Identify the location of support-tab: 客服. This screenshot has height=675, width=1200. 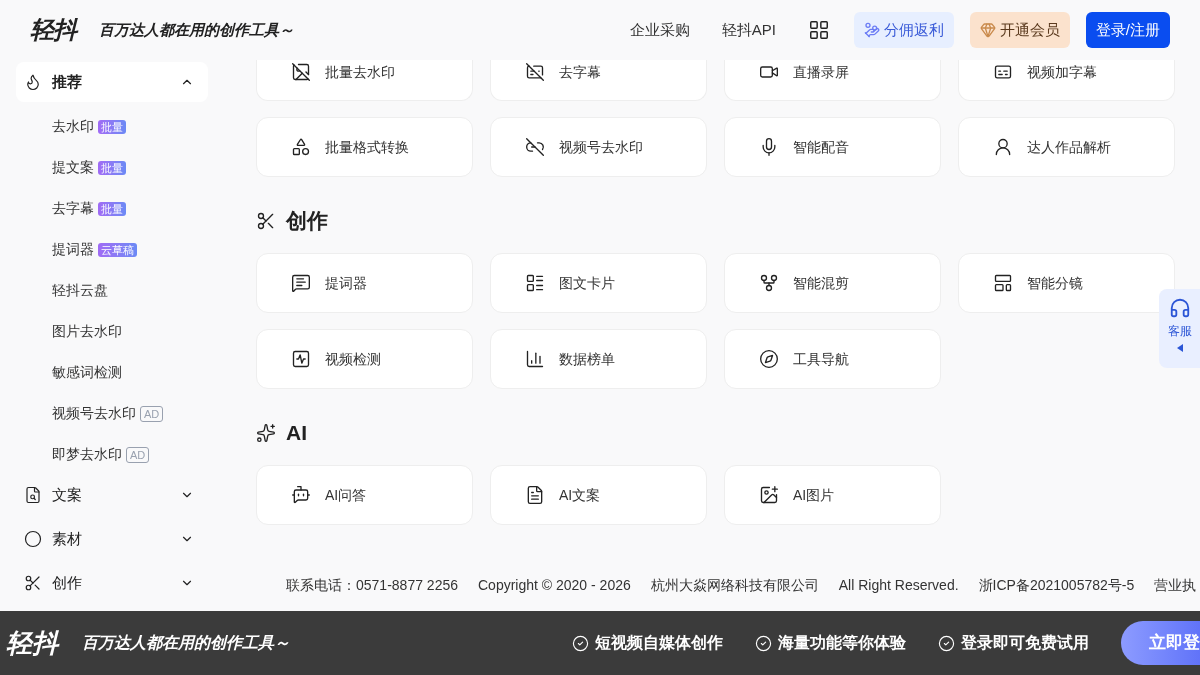
(1179, 328).